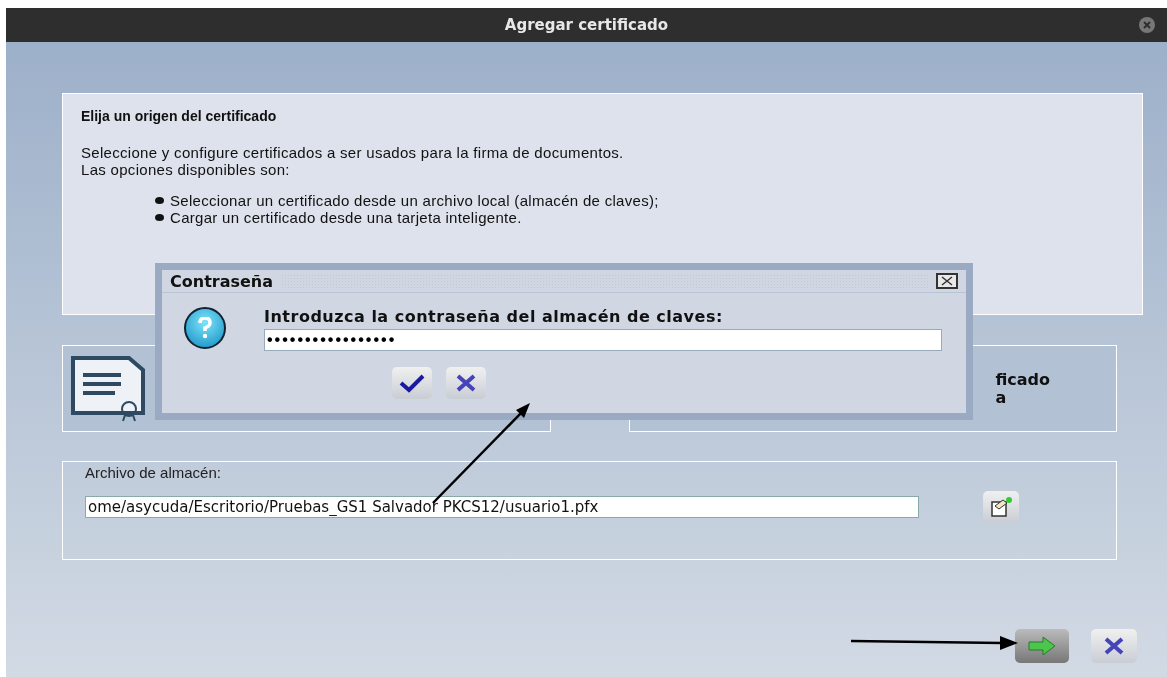 The image size is (1167, 677). I want to click on question-icon, so click(205, 328).